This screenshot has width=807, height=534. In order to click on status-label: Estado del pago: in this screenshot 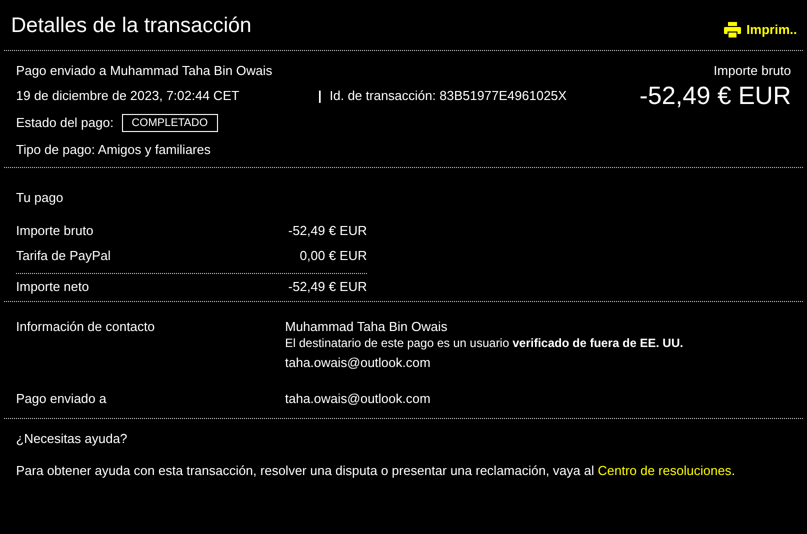, I will do `click(65, 123)`.